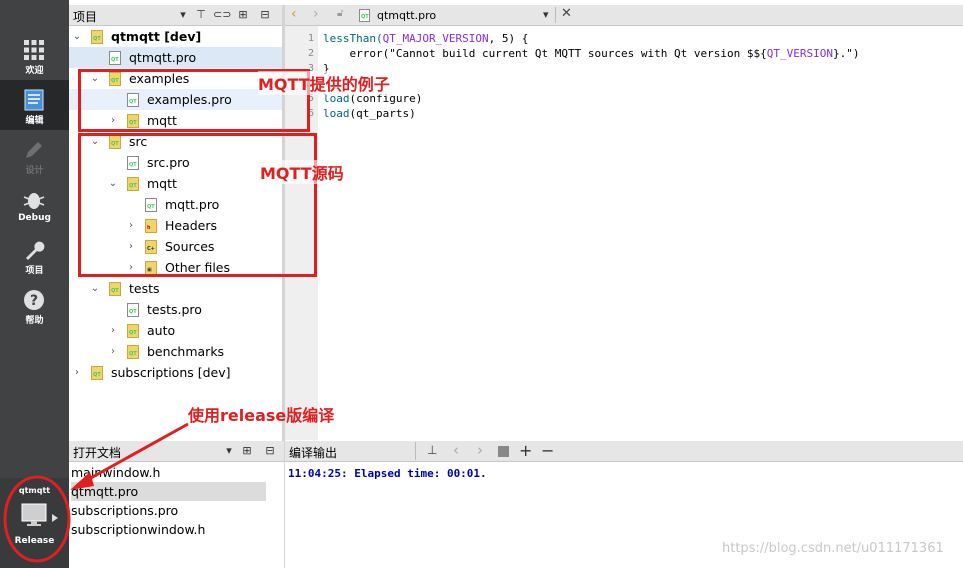  What do you see at coordinates (175, 288) in the screenshot?
I see `tree-item-tests: ⌄ QT tests` at bounding box center [175, 288].